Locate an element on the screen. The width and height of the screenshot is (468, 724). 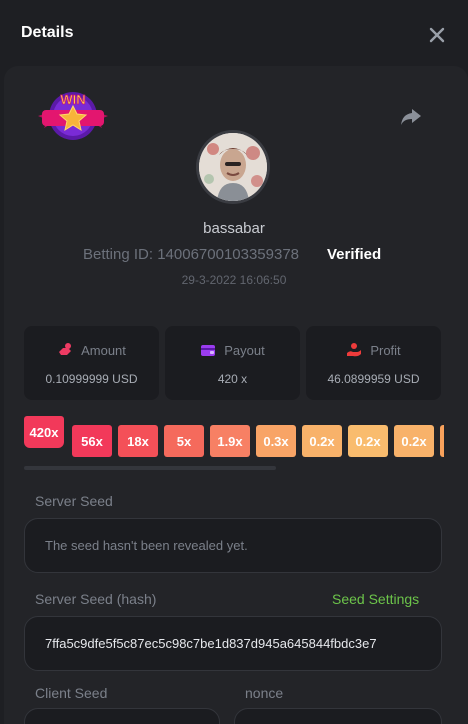
profit-value: 46.0899959 USD is located at coordinates (373, 379).